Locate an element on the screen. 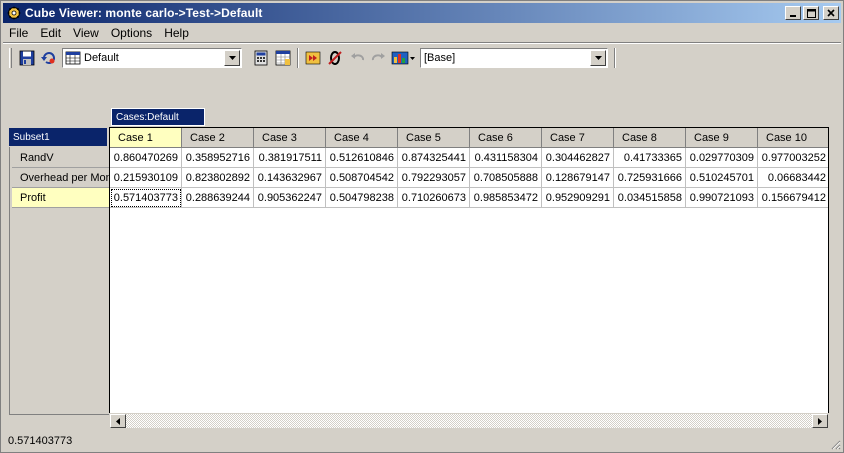  scroll-right-button is located at coordinates (820, 421).